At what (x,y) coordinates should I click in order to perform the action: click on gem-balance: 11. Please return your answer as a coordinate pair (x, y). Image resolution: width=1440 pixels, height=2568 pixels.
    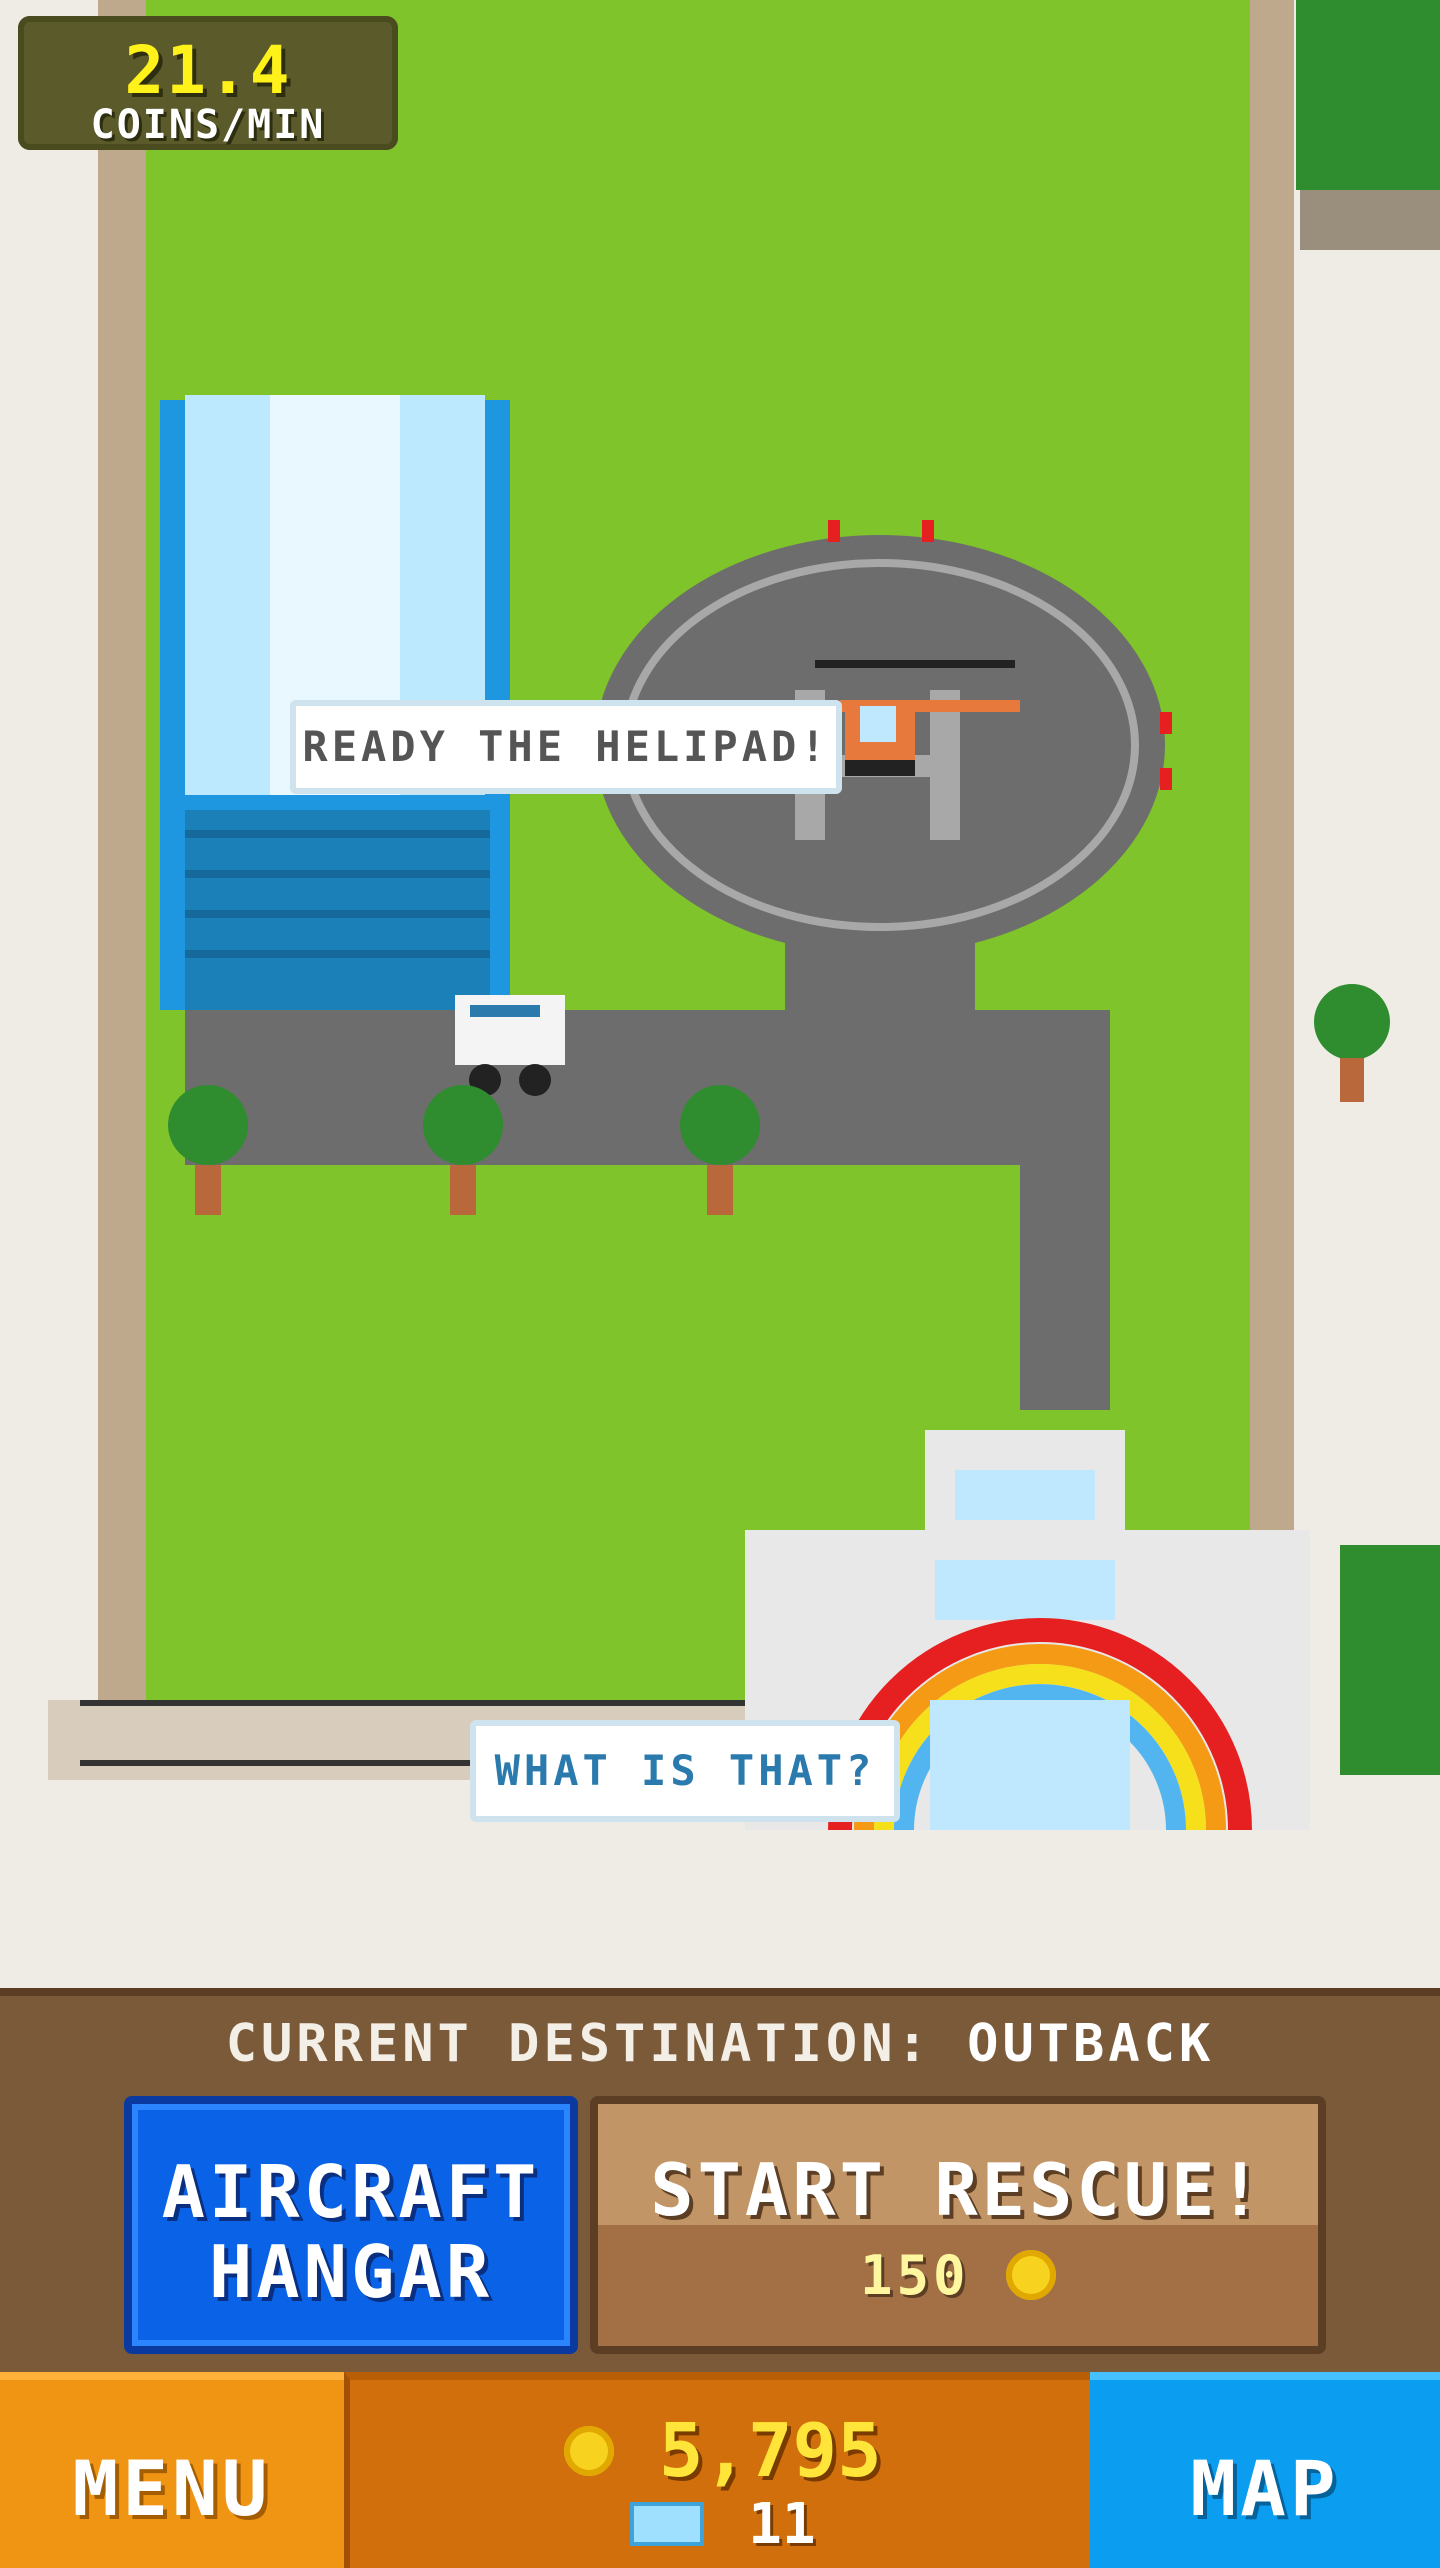
    Looking at the image, I should click on (723, 2524).